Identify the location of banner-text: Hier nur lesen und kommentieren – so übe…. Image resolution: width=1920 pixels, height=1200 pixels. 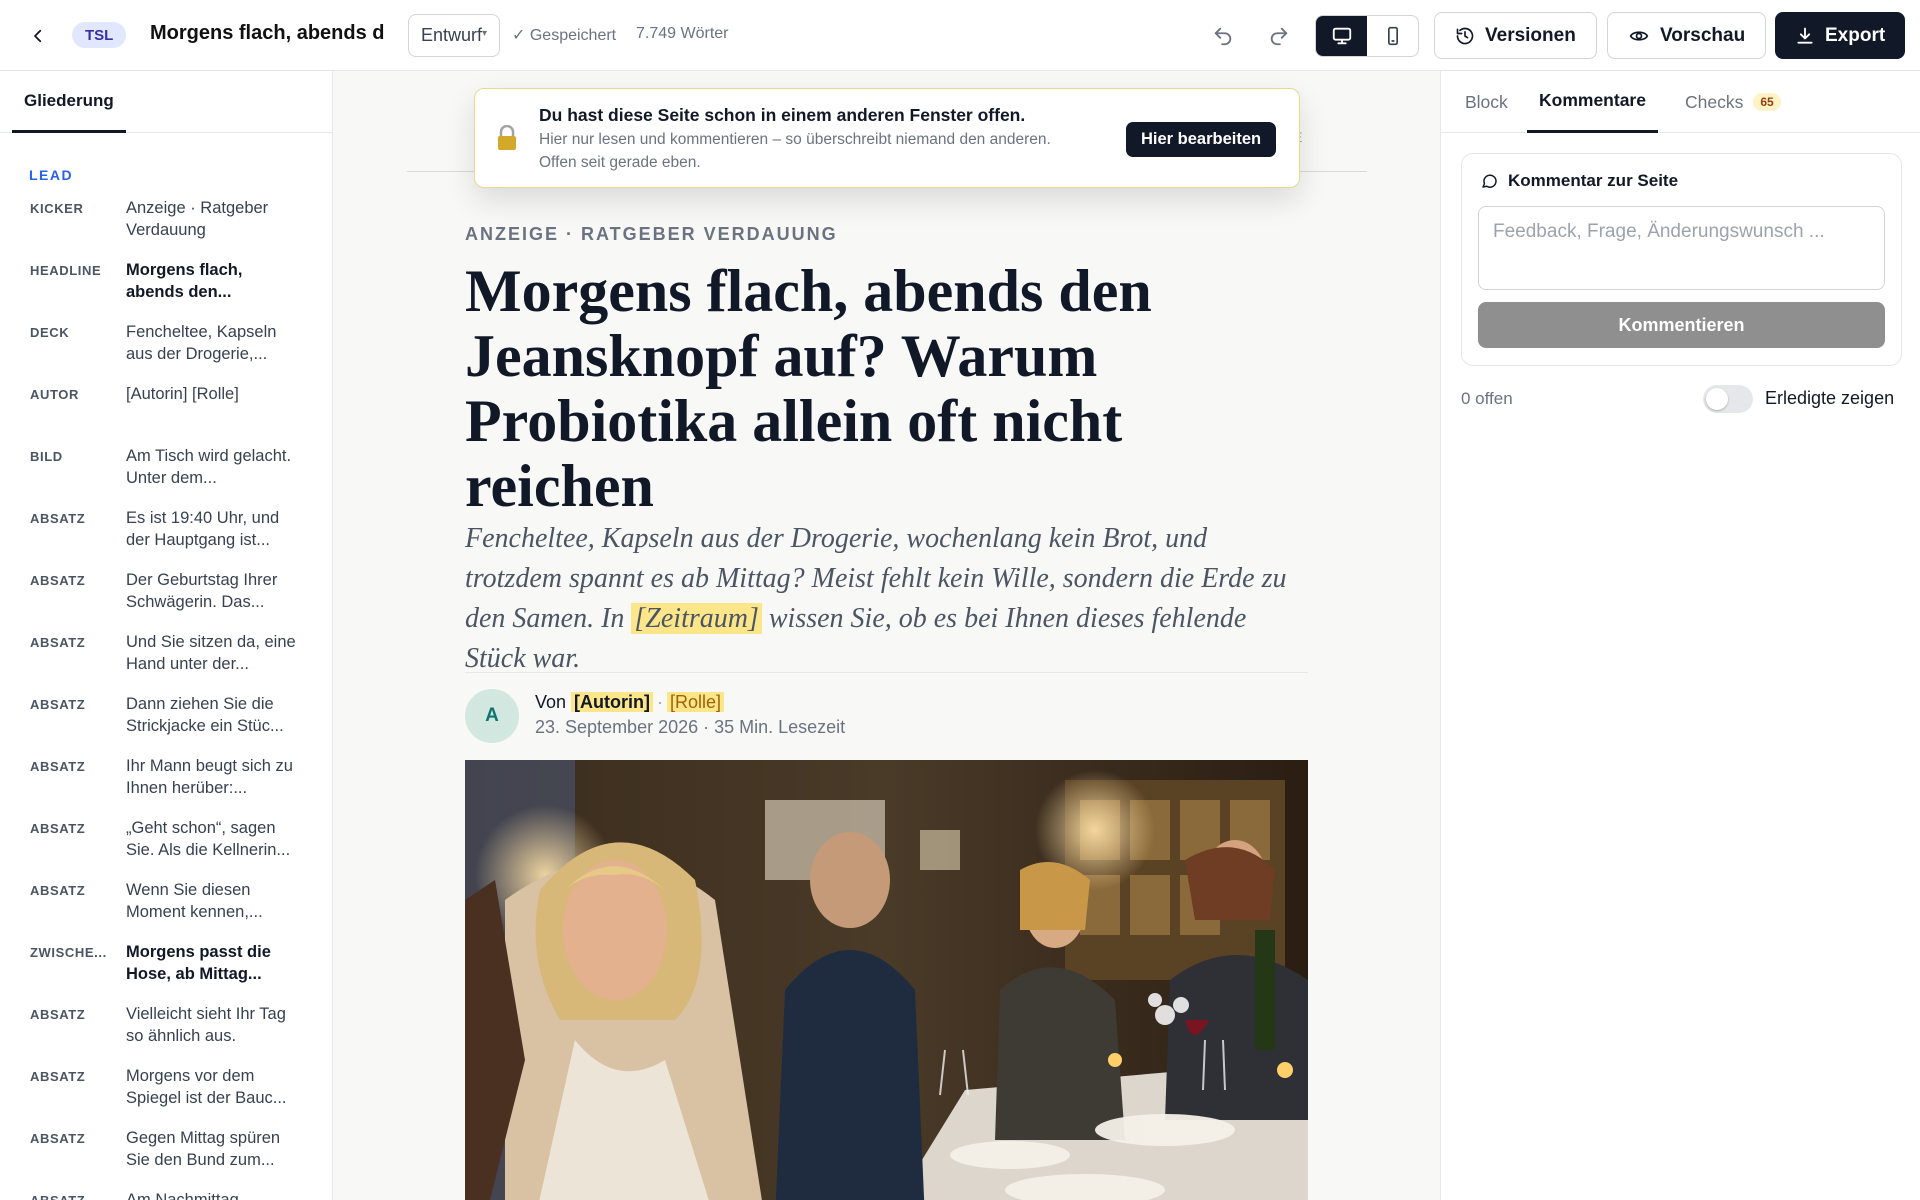
(795, 139).